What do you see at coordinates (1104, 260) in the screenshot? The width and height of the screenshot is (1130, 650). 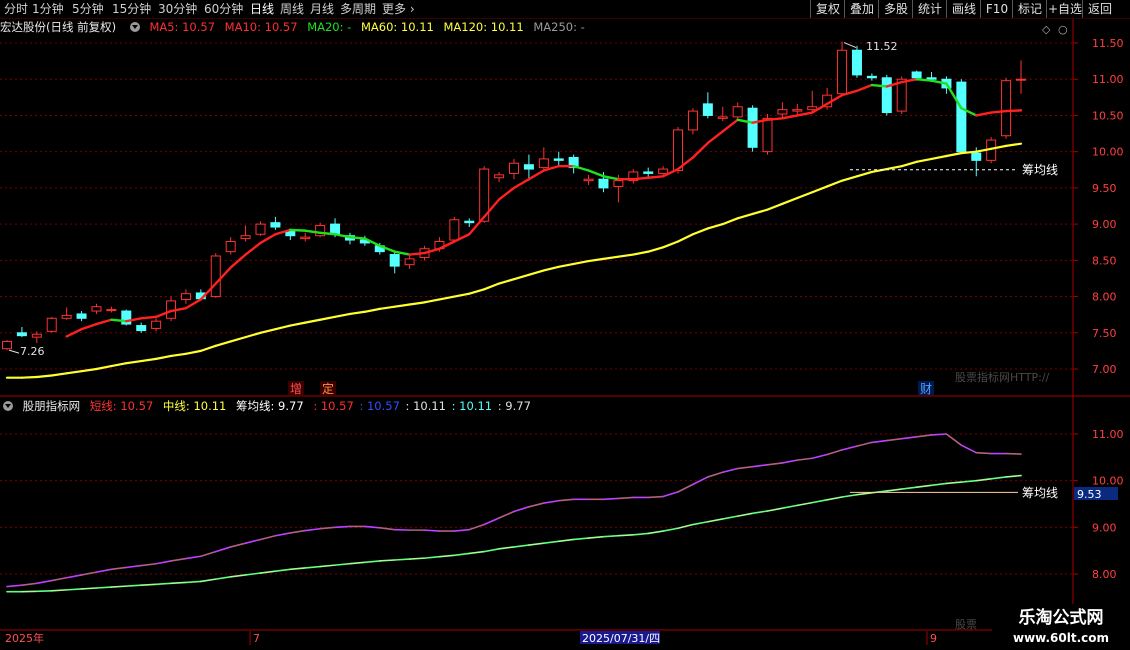 I see `price-tick-label: 8.50` at bounding box center [1104, 260].